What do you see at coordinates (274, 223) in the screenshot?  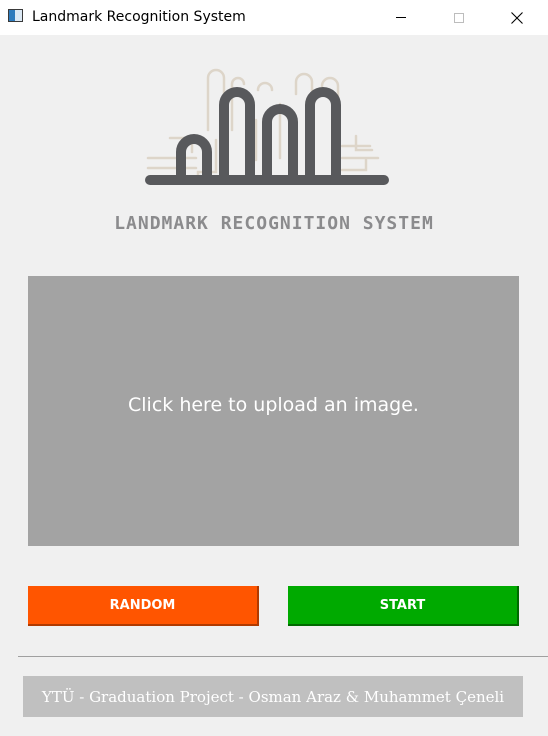 I see `app-heading: LANDMARK RECOGNITION SYSTEM` at bounding box center [274, 223].